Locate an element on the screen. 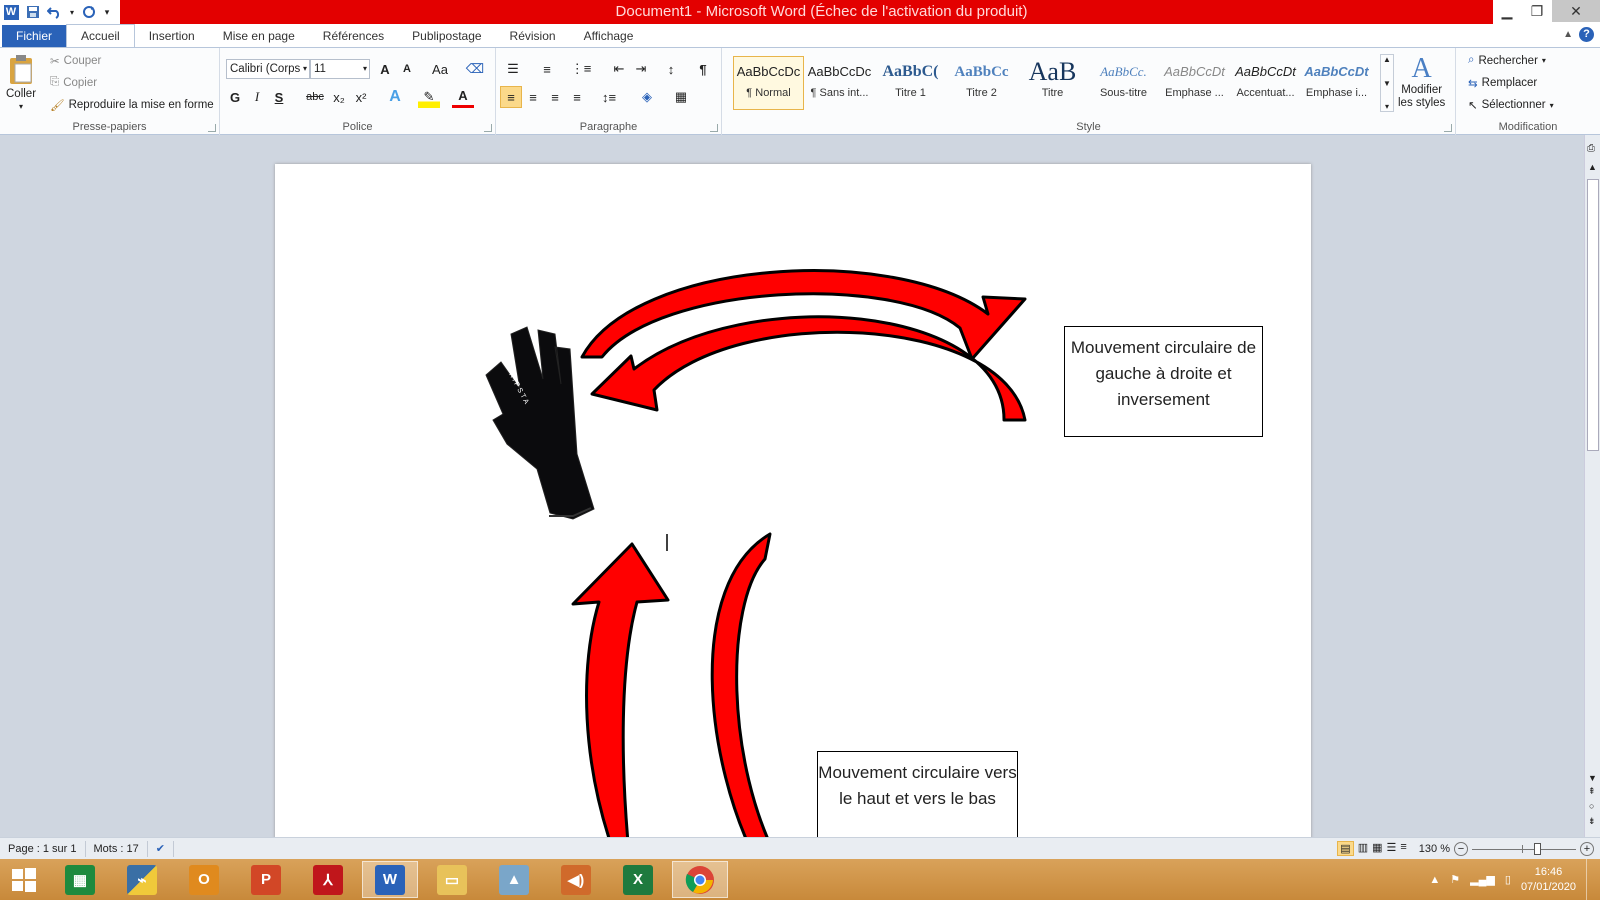  taskbar-chrome is located at coordinates (700, 879).